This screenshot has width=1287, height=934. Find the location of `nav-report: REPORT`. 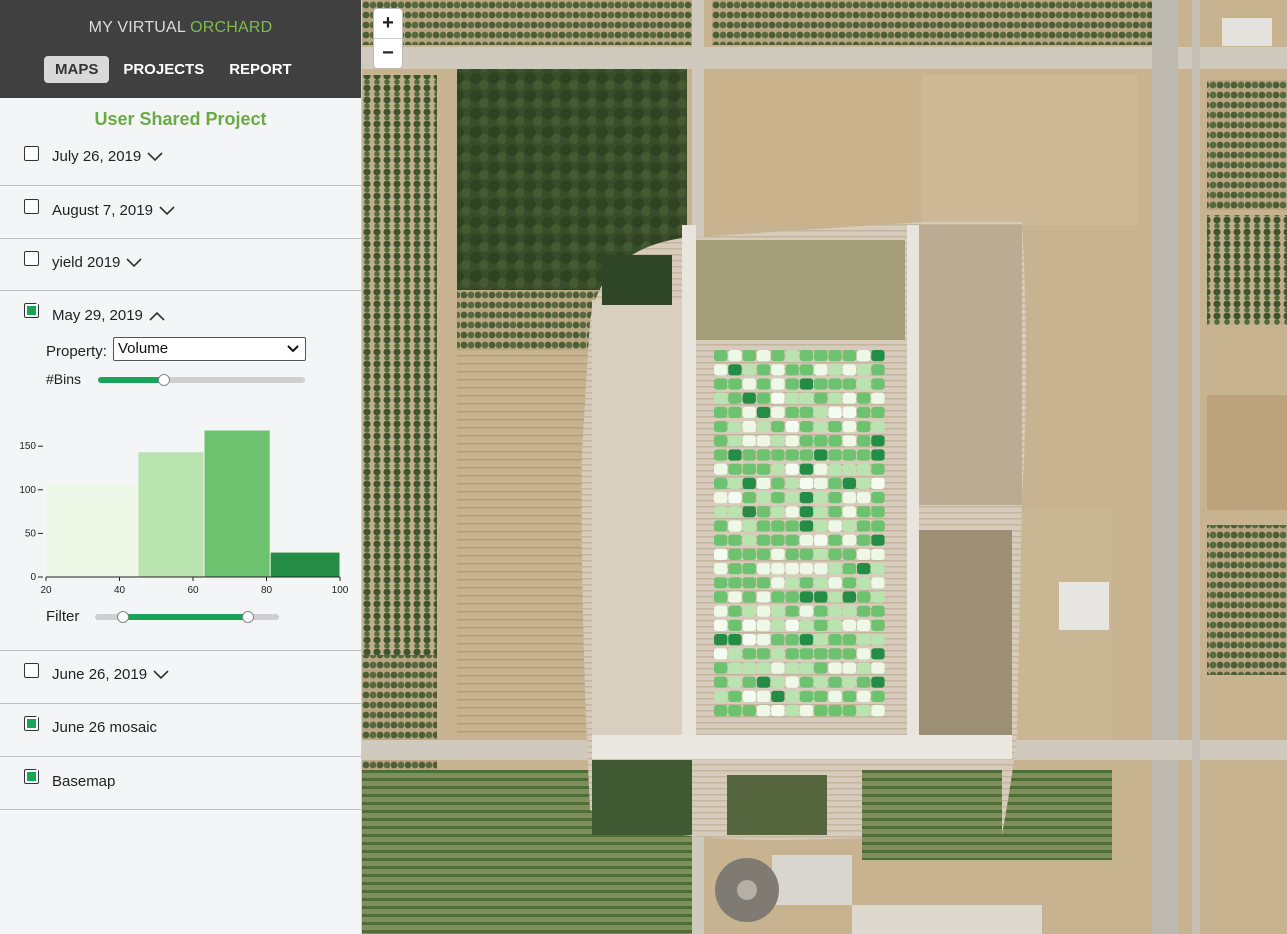

nav-report: REPORT is located at coordinates (260, 69).